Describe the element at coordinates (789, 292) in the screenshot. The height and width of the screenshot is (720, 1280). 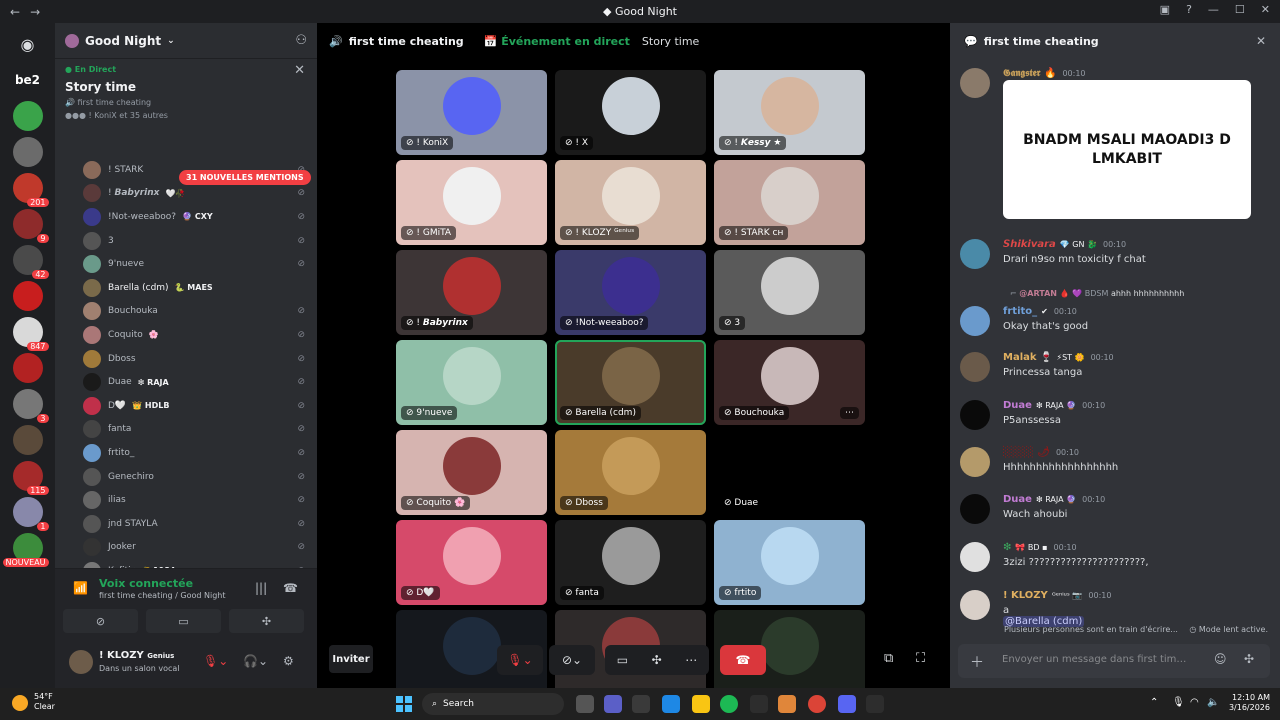
I see `participant-tile: ⊘ 3` at that location.